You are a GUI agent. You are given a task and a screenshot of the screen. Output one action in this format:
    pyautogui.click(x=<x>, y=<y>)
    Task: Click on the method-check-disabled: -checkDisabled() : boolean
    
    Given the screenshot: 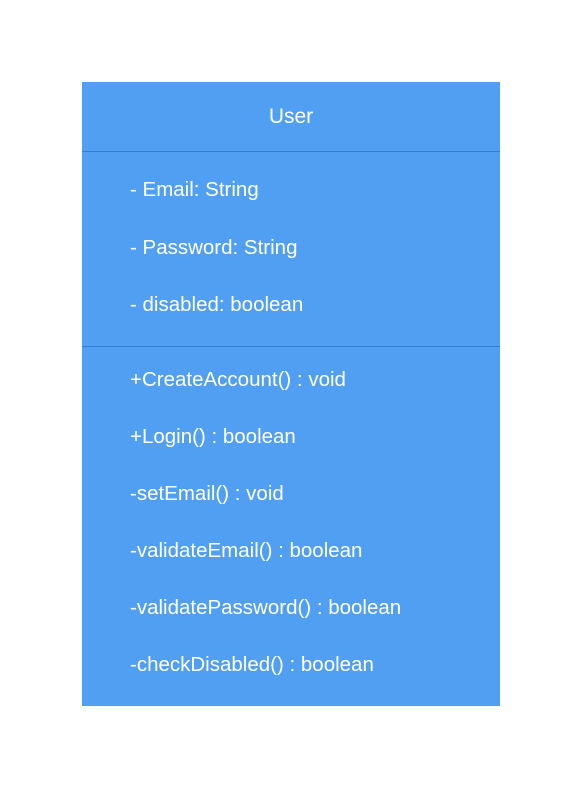 What is the action you would take?
    pyautogui.click(x=252, y=664)
    